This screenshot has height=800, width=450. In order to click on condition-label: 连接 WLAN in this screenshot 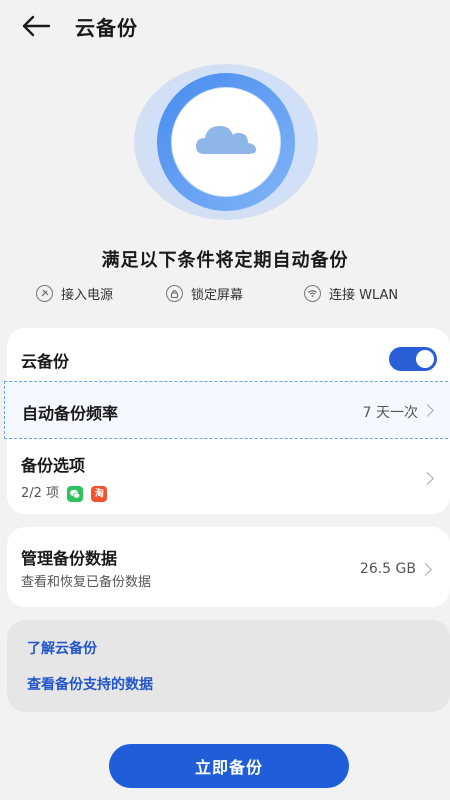, I will do `click(364, 295)`.